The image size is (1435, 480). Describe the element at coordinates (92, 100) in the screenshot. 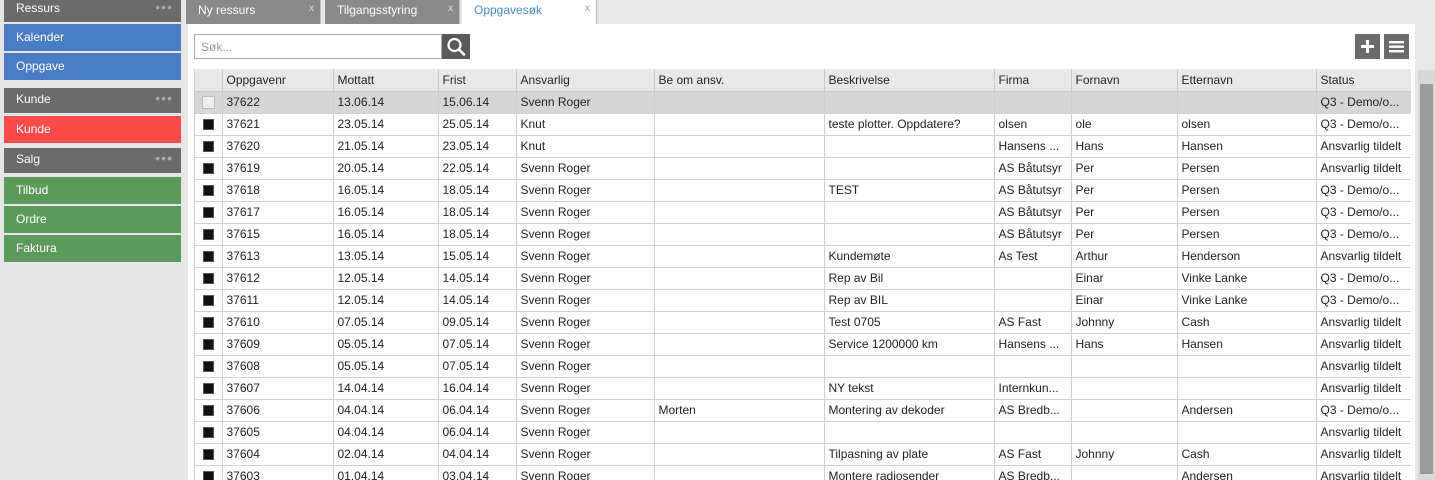

I see `sidebar-group-kunde: Kunde •••` at that location.